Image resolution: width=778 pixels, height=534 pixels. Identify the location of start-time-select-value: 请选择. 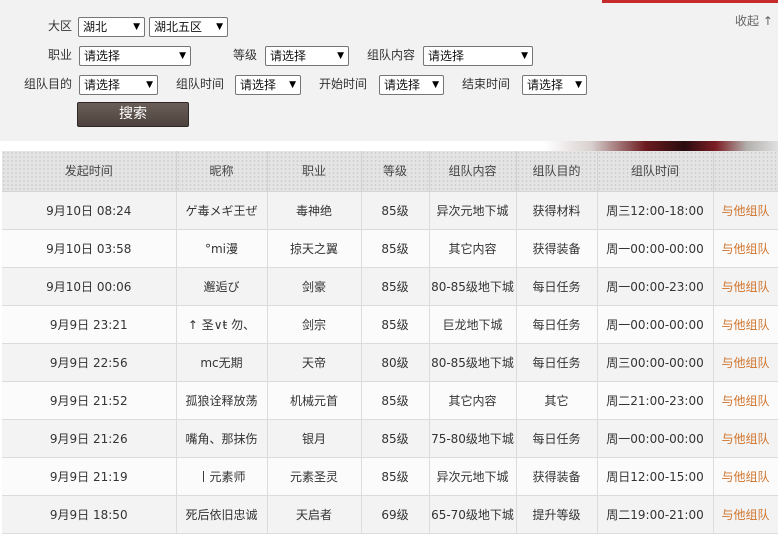
(402, 85).